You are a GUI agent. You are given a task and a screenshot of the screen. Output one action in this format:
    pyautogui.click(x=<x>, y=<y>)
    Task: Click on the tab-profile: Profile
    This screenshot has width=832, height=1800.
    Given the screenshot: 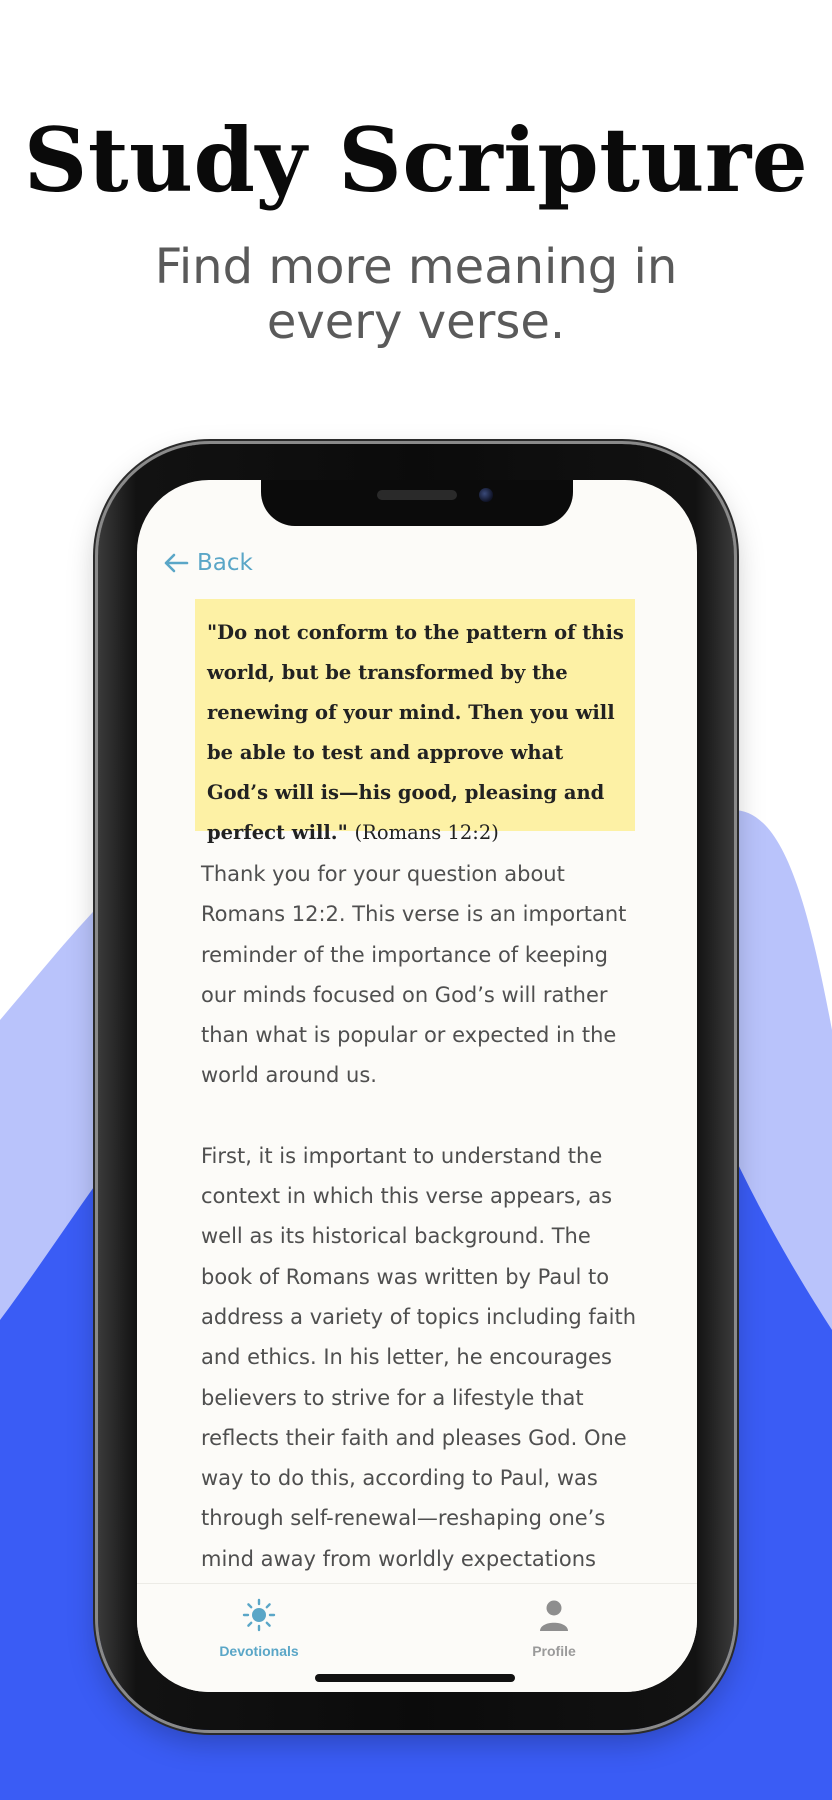 What is the action you would take?
    pyautogui.click(x=554, y=1628)
    